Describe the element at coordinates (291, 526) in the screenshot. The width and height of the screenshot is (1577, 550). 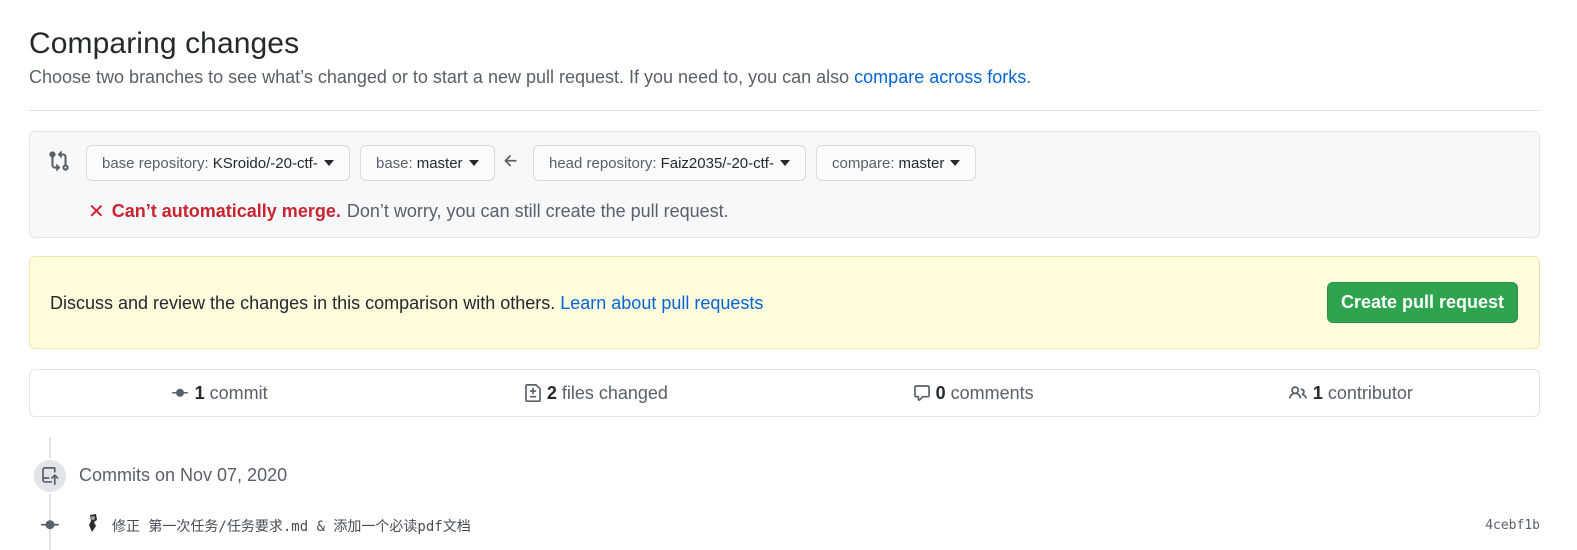
I see `commit-message-link: 修正 第一次任务/任务要求.md & 添加一个必读pdf文档` at that location.